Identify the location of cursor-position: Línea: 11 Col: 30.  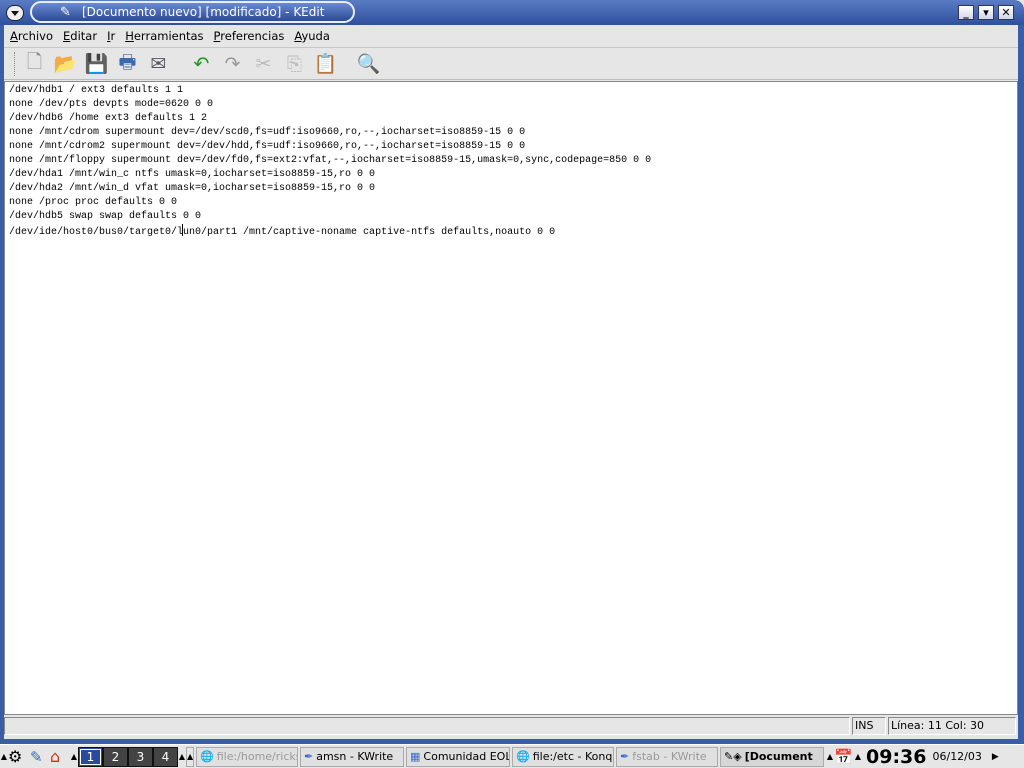
(952, 726).